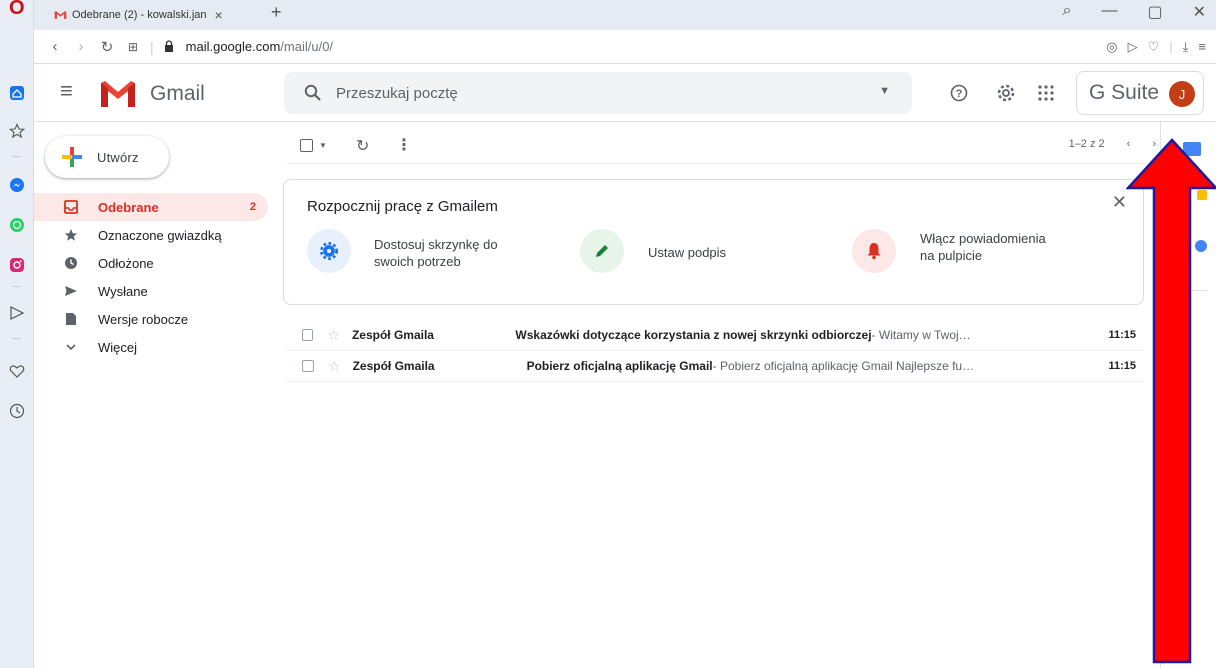 Image resolution: width=1216 pixels, height=668 pixels. Describe the element at coordinates (71, 347) in the screenshot. I see `chevron-down-icon` at that location.